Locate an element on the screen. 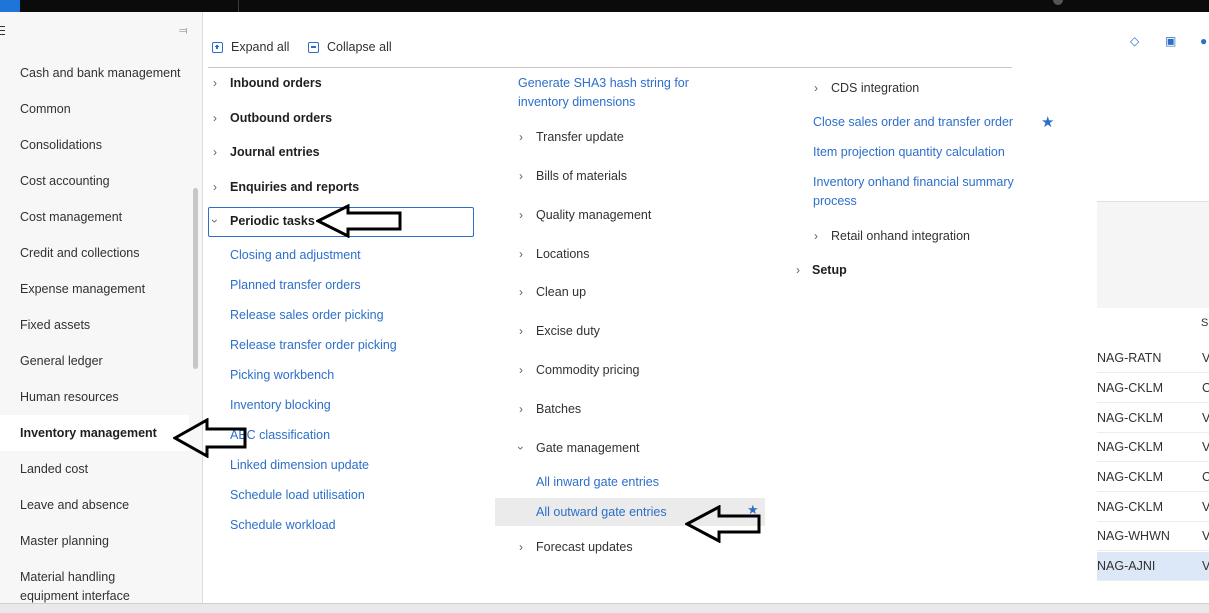 The height and width of the screenshot is (613, 1209). link-schedule-load-utilisation: Schedule load utilisation is located at coordinates (297, 495).